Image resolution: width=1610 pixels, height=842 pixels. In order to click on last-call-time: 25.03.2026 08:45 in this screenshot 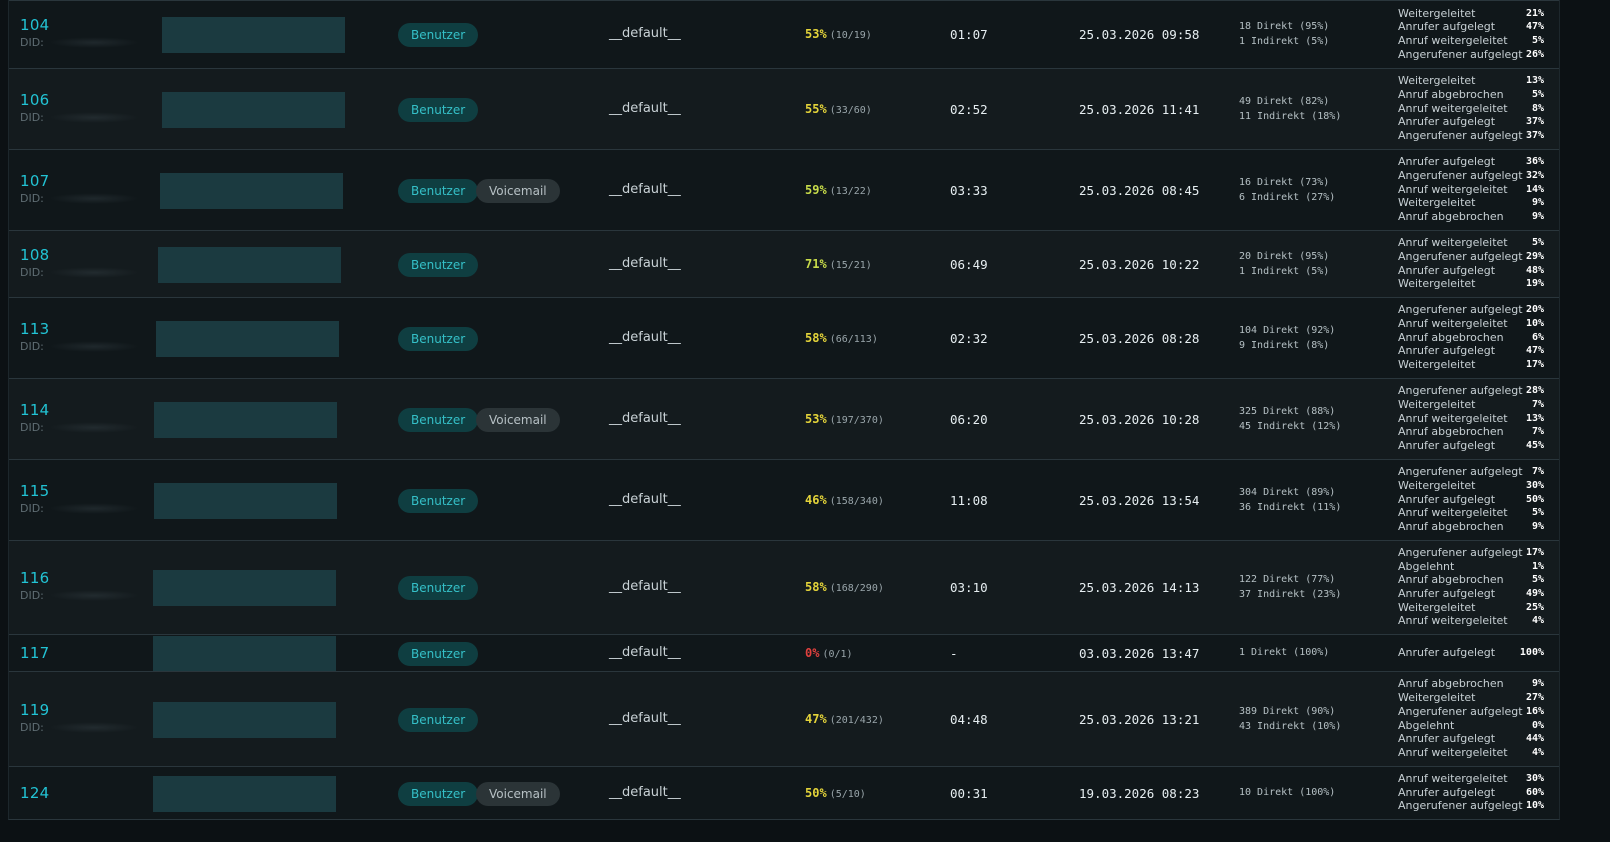, I will do `click(1139, 190)`.